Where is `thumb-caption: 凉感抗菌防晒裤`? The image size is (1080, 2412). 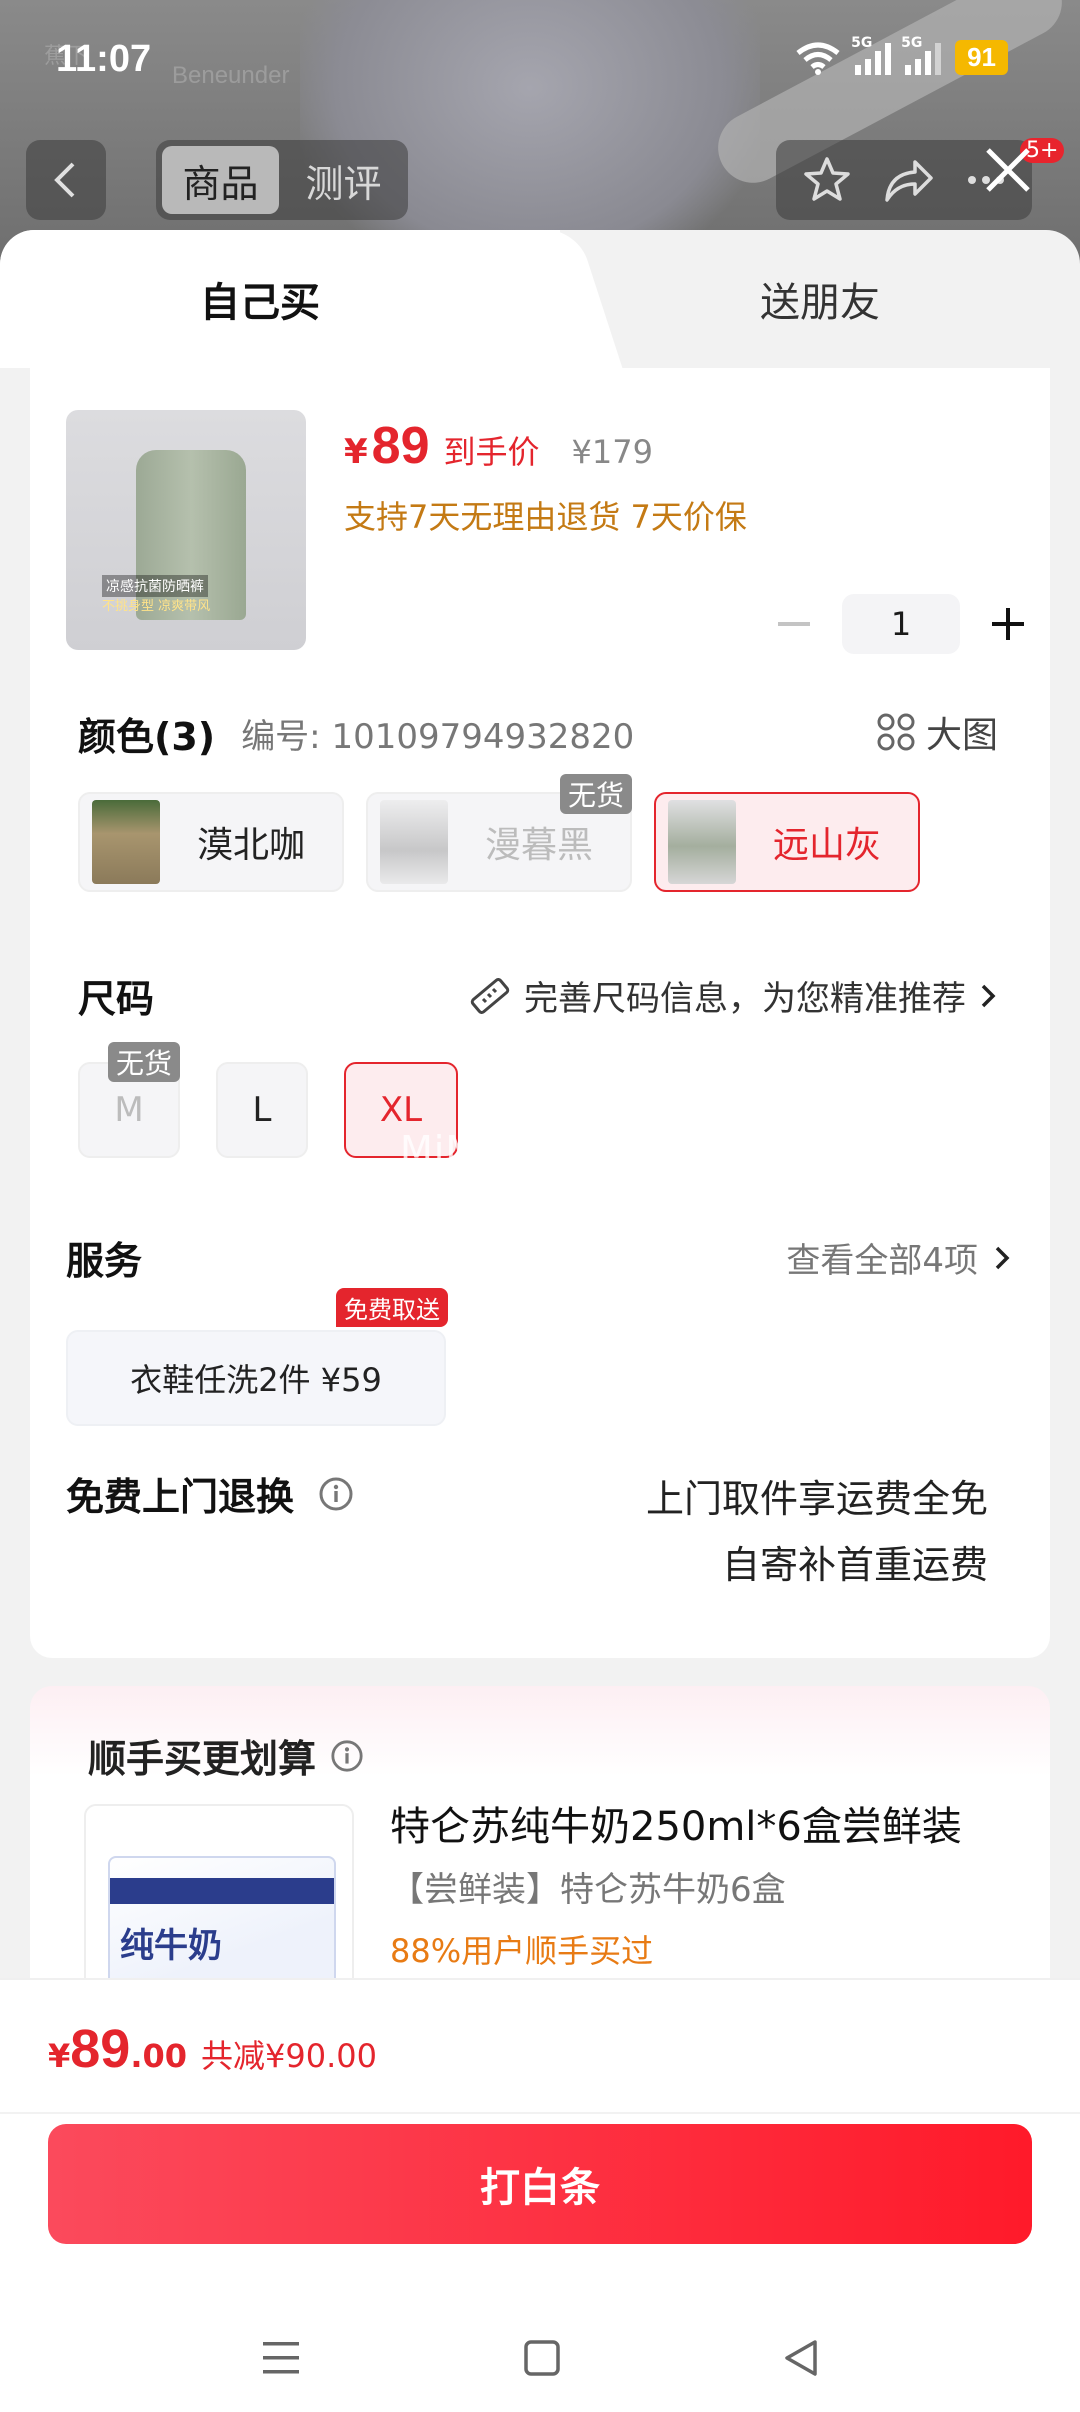 thumb-caption: 凉感抗菌防晒裤 is located at coordinates (155, 586).